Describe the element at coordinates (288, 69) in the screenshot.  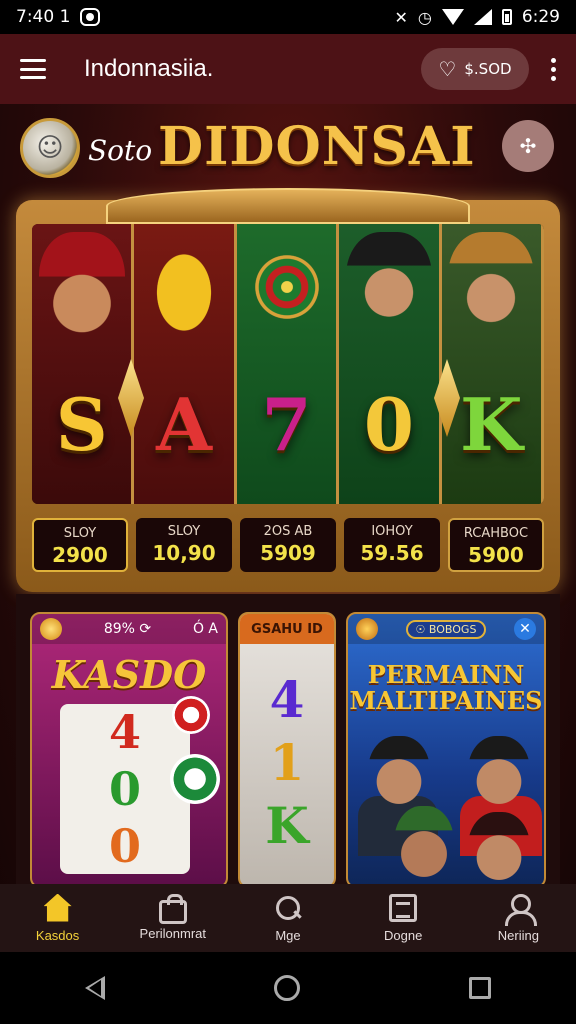
I see `app-bar: Indonnasiia. ♡ $.SOD` at that location.